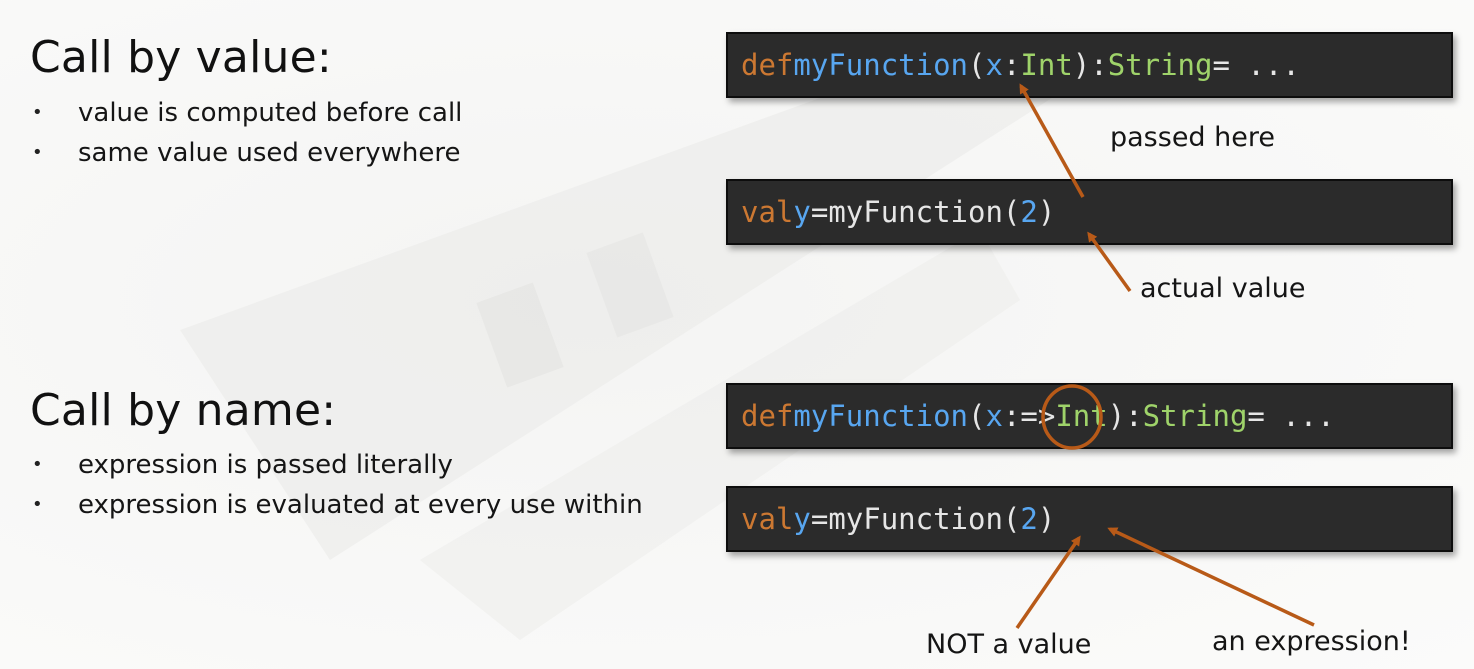 The image size is (1474, 669). What do you see at coordinates (1072, 417) in the screenshot?
I see `circle-arrow-operator` at bounding box center [1072, 417].